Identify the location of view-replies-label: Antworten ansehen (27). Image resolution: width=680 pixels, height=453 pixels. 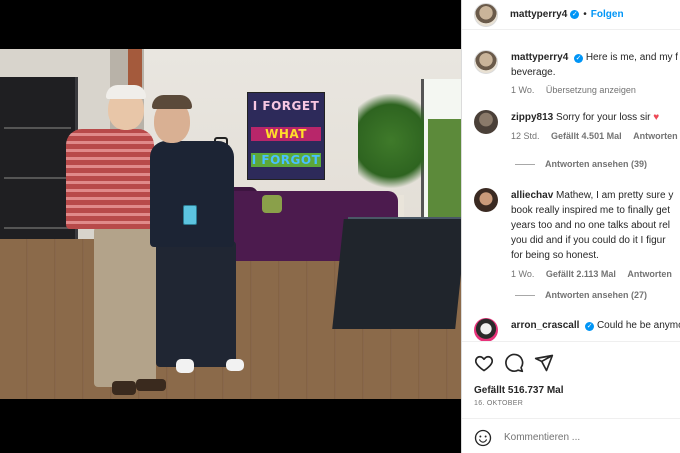
(596, 295).